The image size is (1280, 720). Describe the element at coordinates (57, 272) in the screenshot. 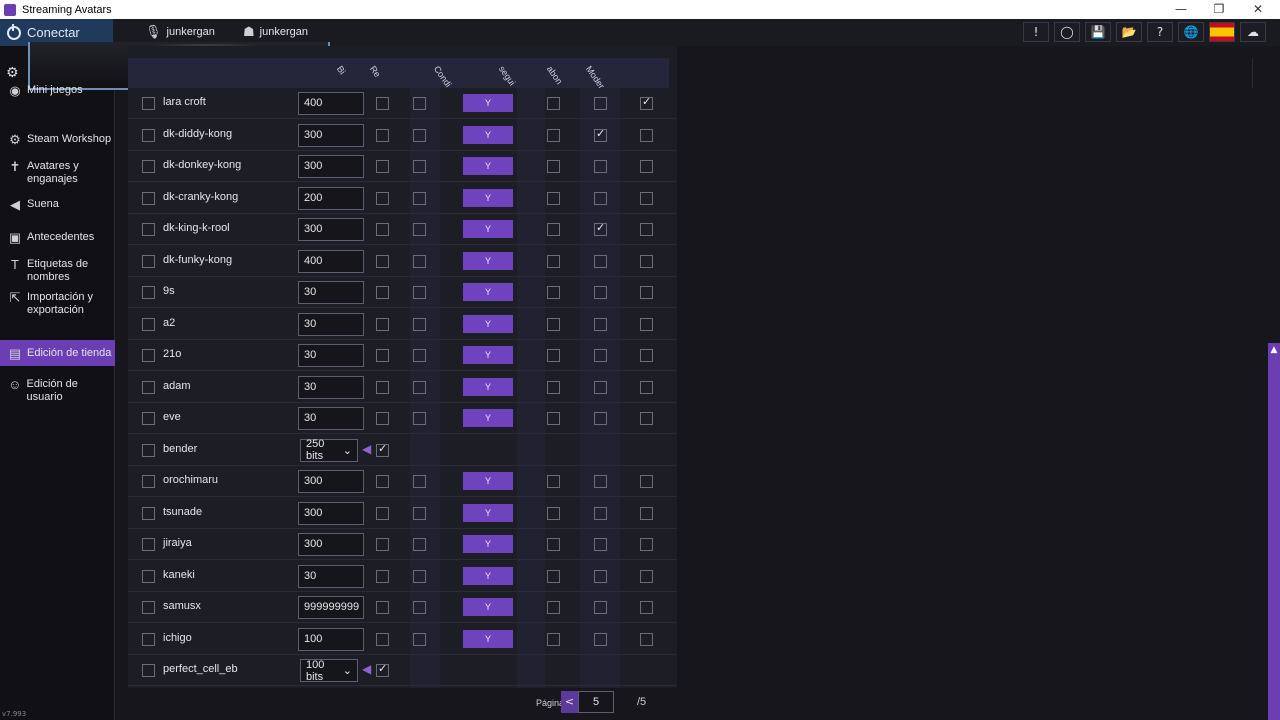

I see `sidebar-item-etiquetas: T Etiquetas de nombres` at that location.